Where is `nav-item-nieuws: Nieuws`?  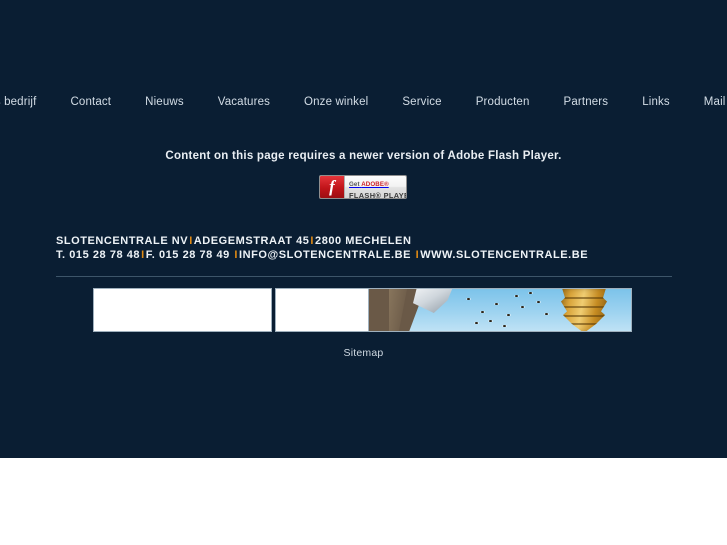 nav-item-nieuws: Nieuws is located at coordinates (164, 102).